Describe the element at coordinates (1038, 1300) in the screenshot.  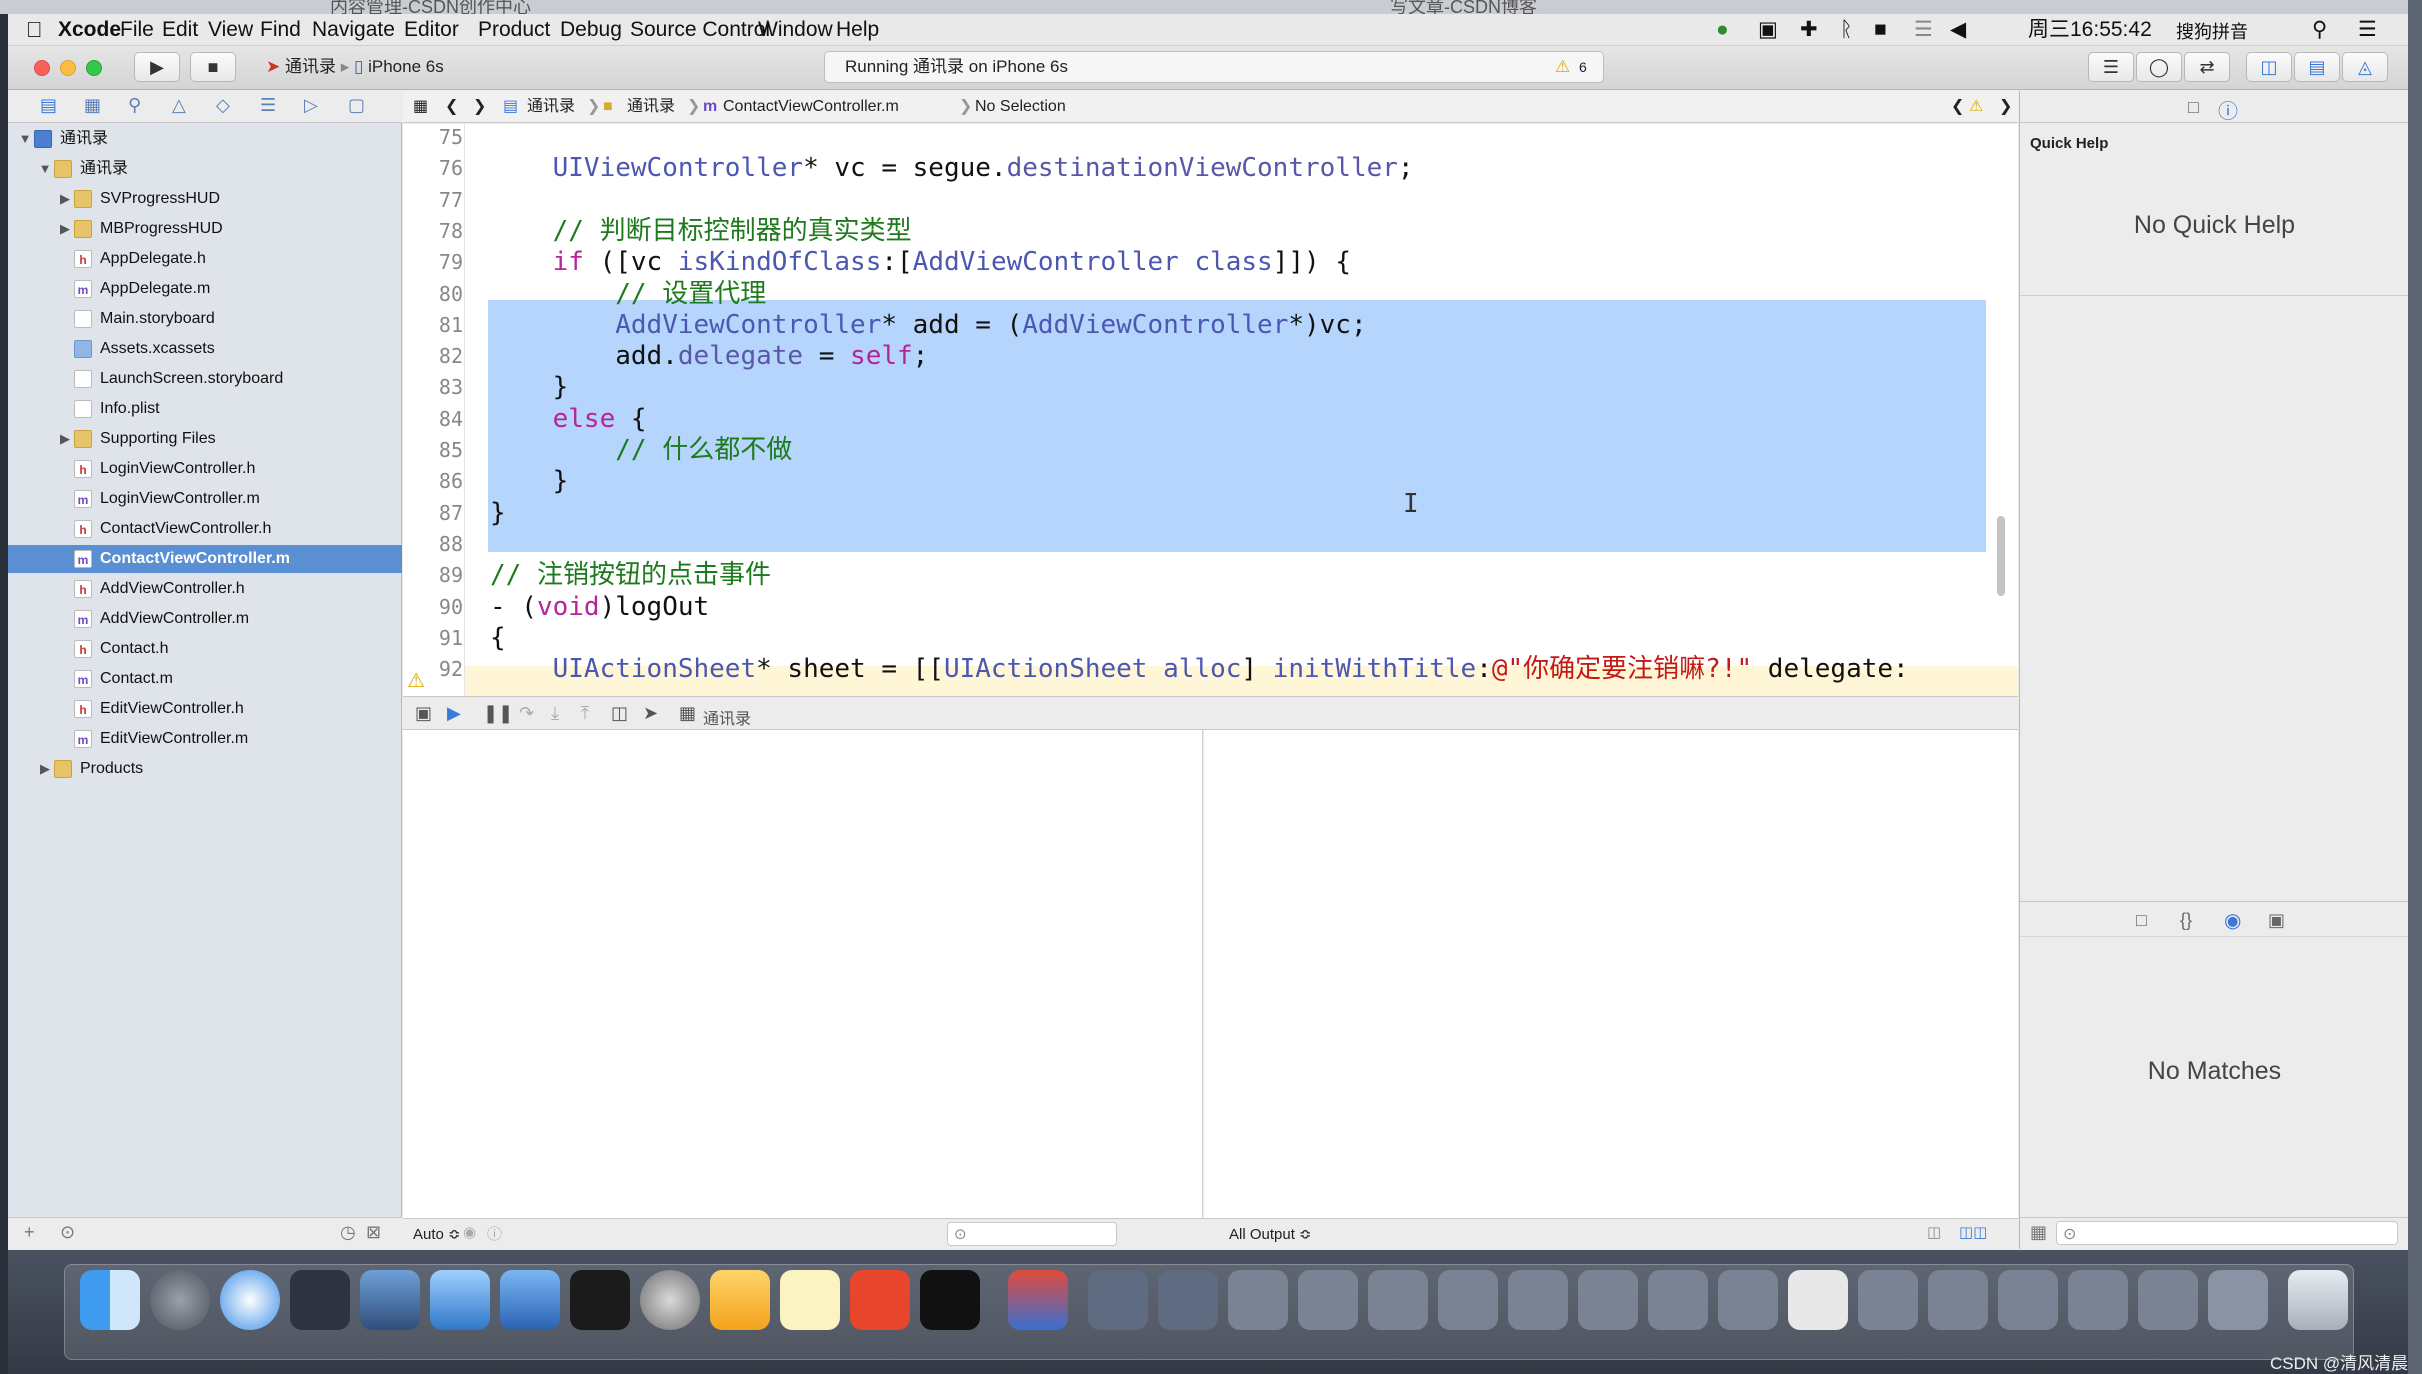
I see `quicktime-icon` at that location.